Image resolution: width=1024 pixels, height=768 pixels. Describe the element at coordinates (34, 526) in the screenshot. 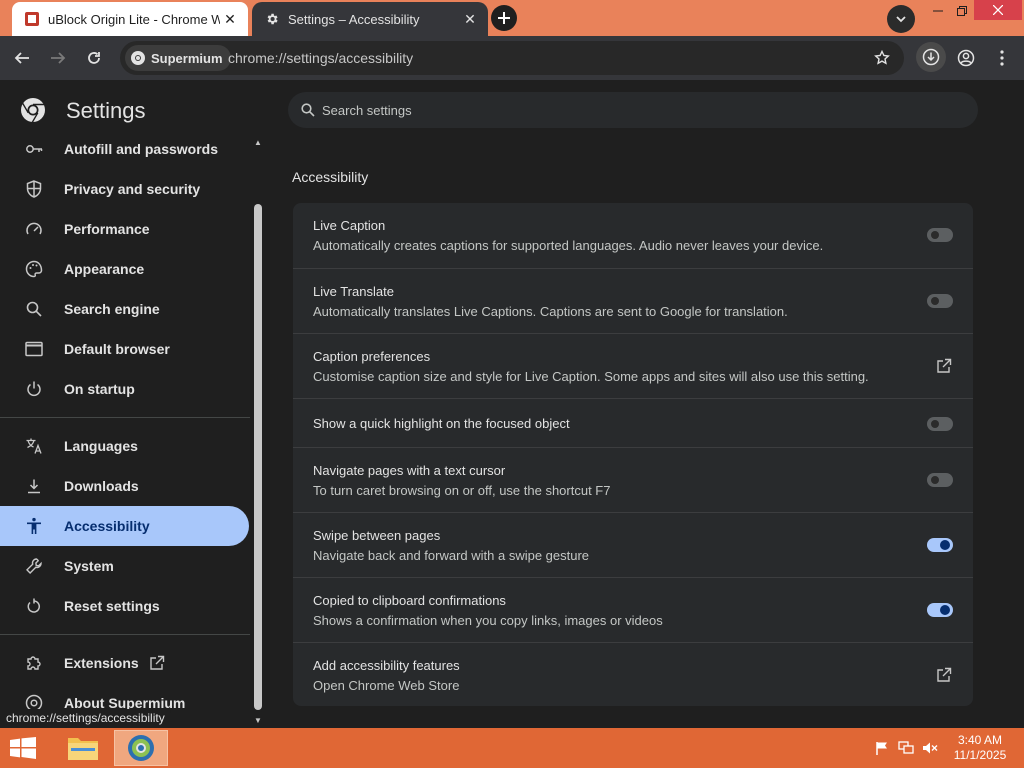

I see `accessibility-icon` at that location.